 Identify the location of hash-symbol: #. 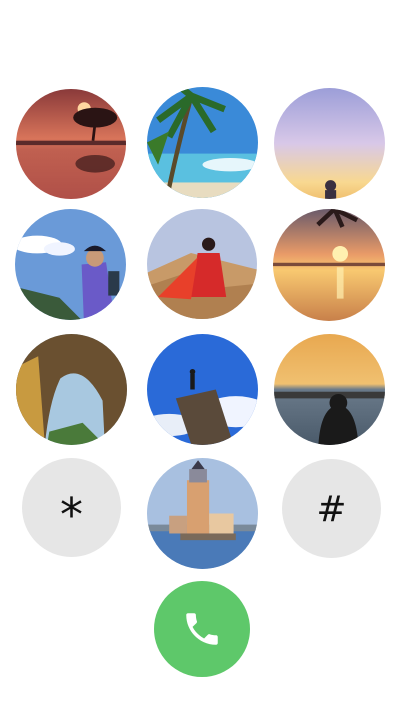
(331, 509).